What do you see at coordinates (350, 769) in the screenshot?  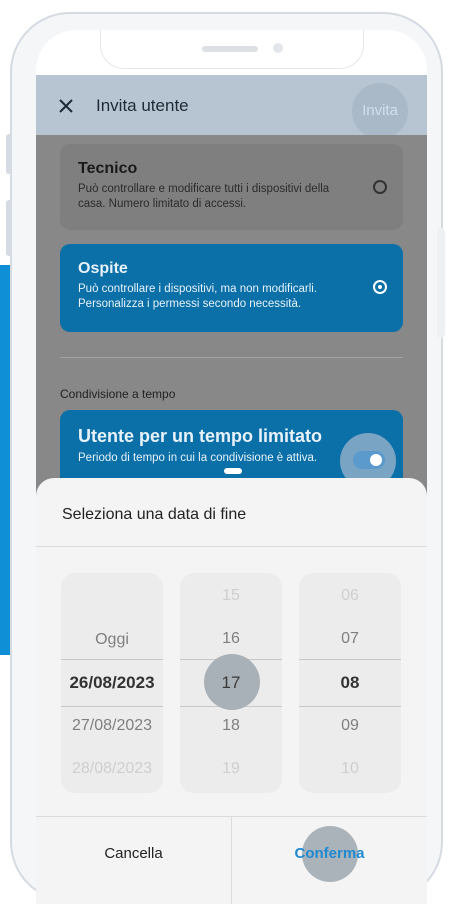 I see `minute-option: 10` at bounding box center [350, 769].